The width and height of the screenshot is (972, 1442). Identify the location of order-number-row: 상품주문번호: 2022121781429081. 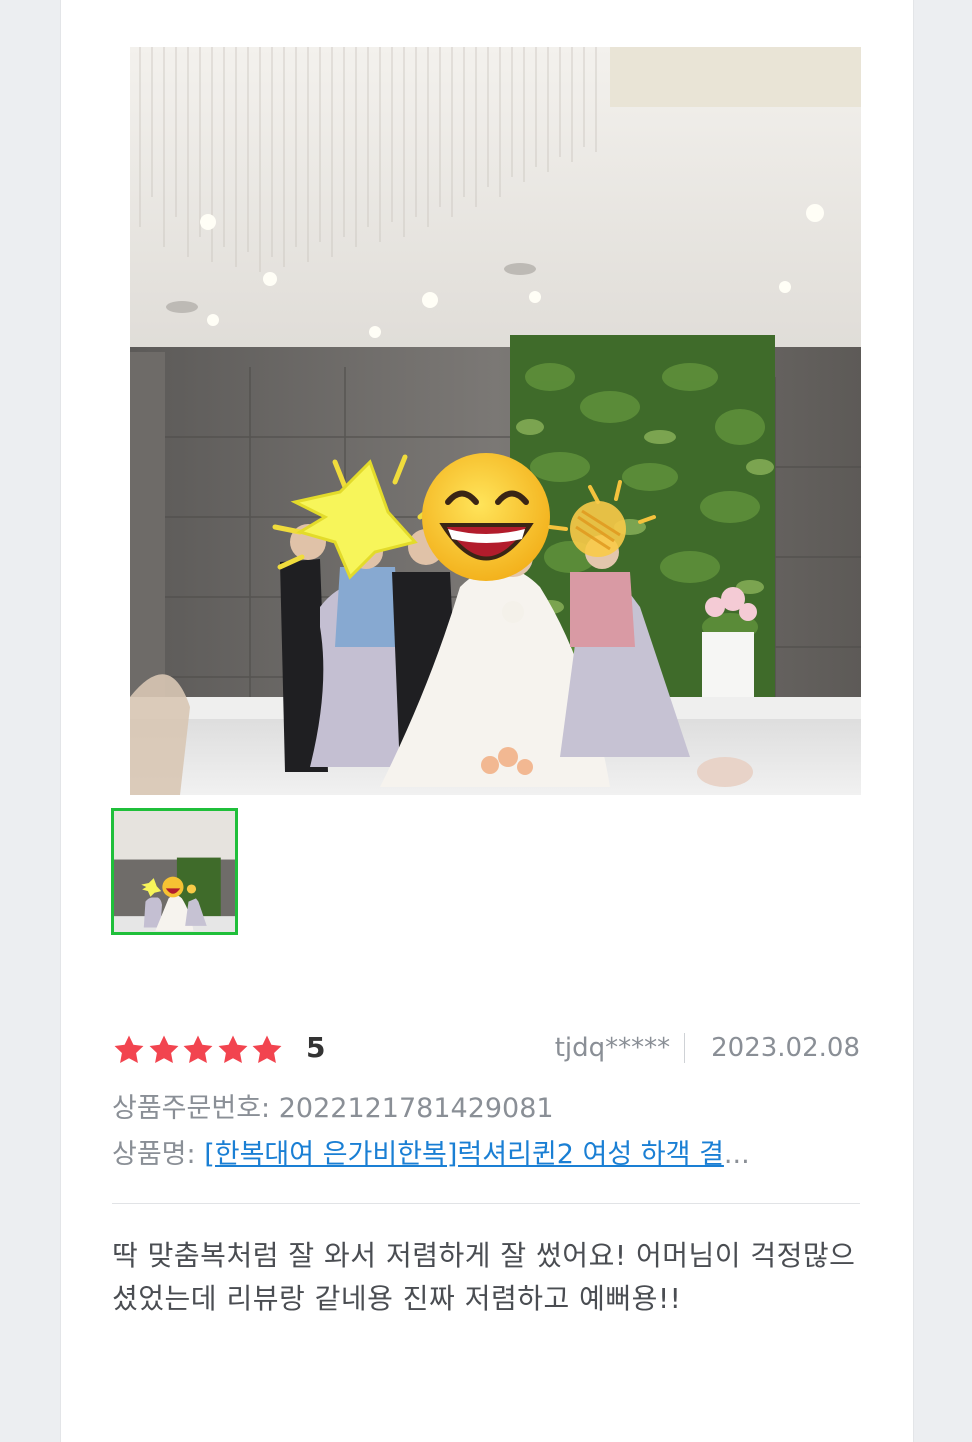
(333, 1109).